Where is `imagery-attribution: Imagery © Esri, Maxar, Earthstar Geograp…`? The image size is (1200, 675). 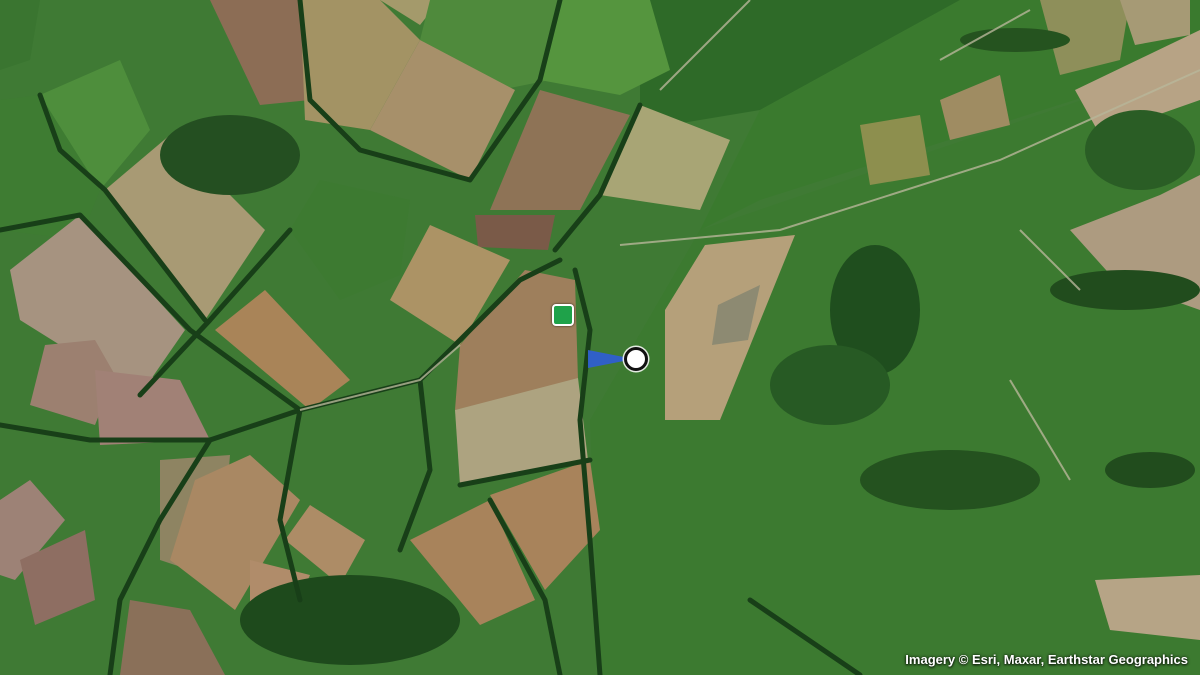
imagery-attribution: Imagery © Esri, Maxar, Earthstar Geograp… is located at coordinates (1046, 659).